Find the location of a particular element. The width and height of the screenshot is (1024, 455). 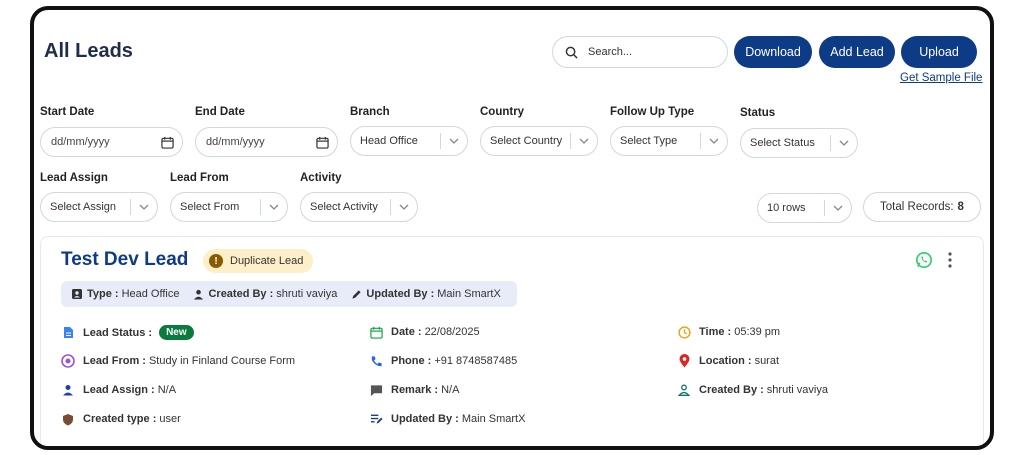

created-by-label: Created By : is located at coordinates (731, 390).